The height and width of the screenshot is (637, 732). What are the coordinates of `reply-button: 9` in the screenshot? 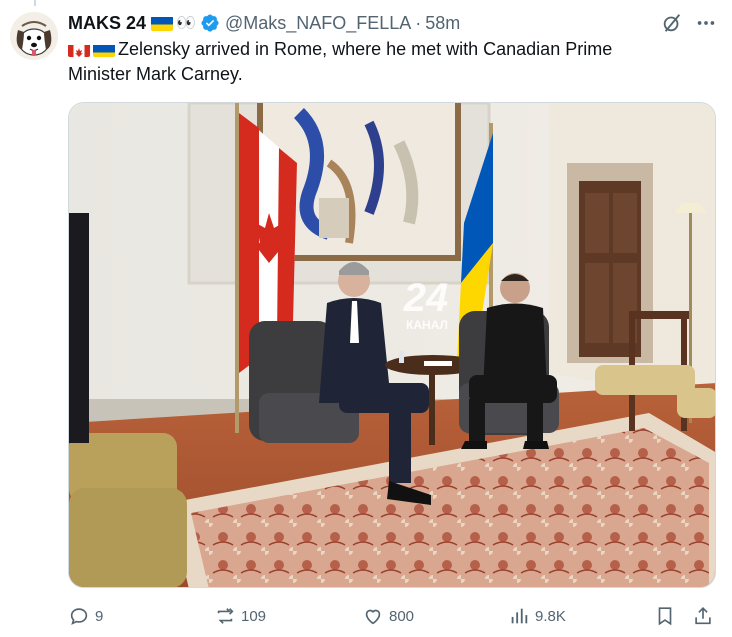 It's located at (85, 616).